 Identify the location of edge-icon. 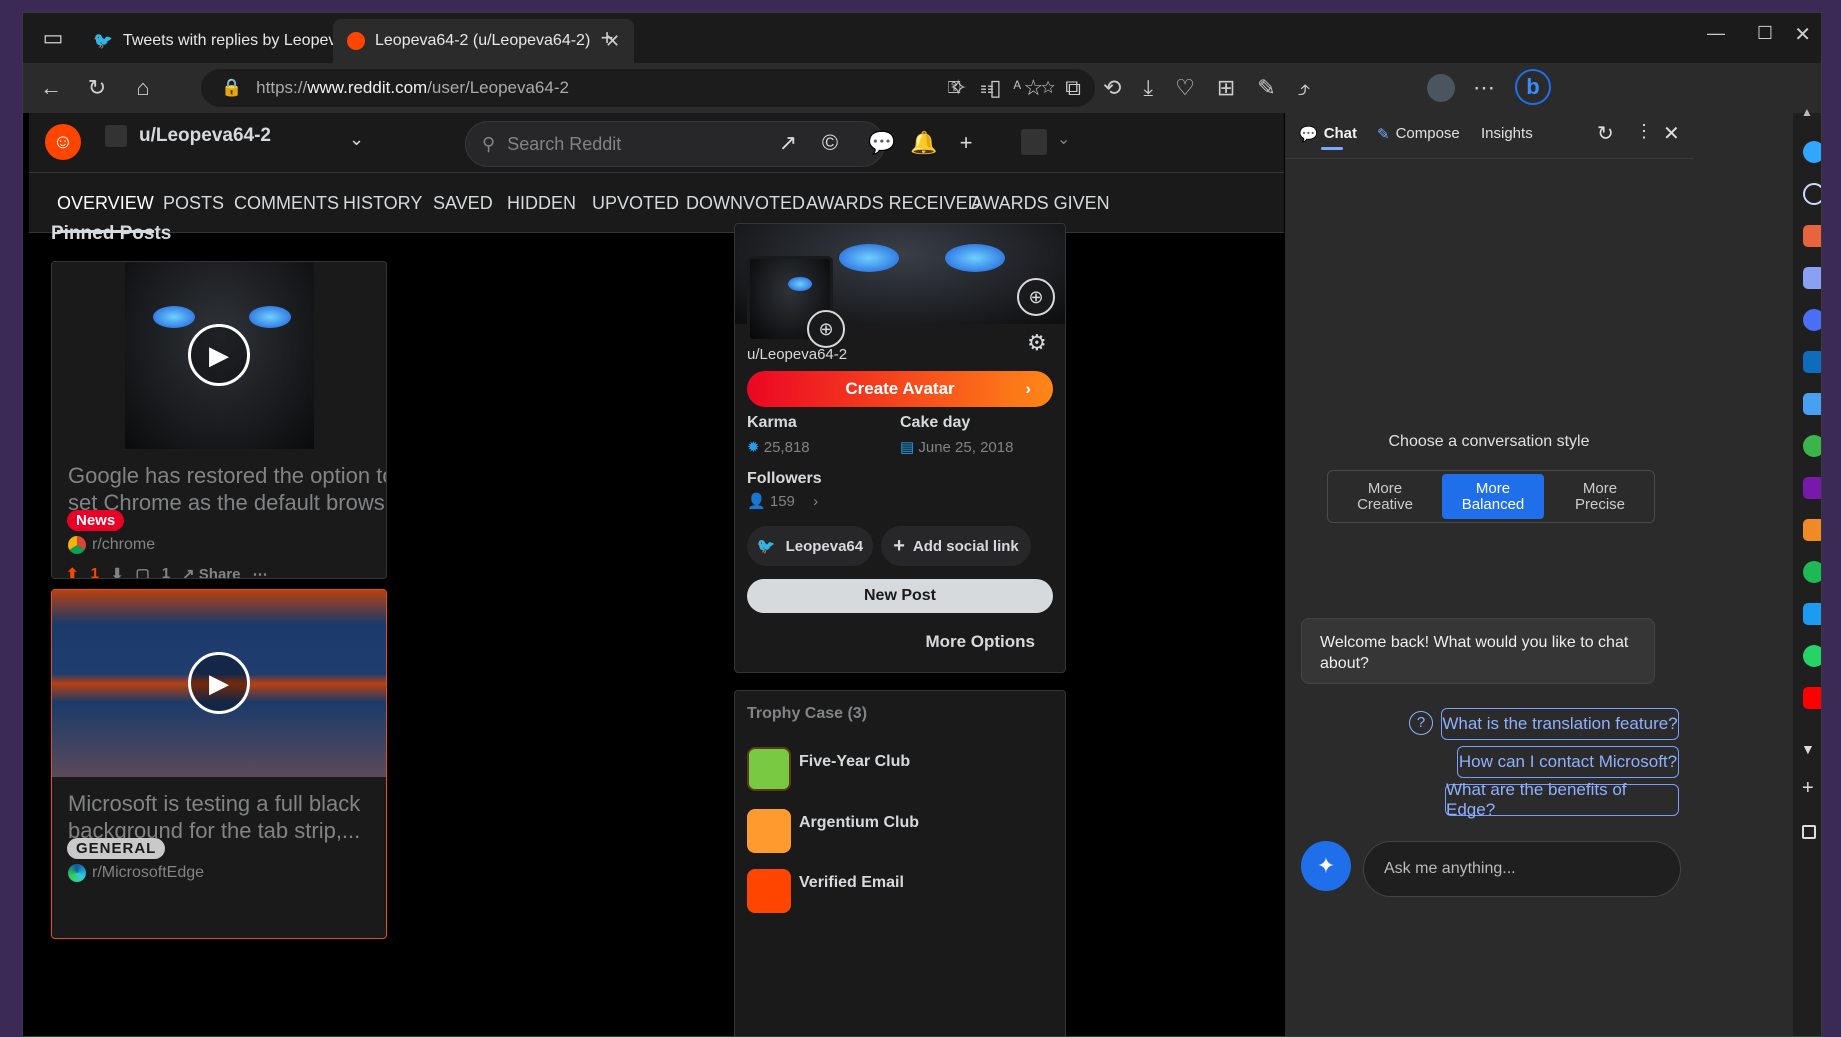
(77, 873).